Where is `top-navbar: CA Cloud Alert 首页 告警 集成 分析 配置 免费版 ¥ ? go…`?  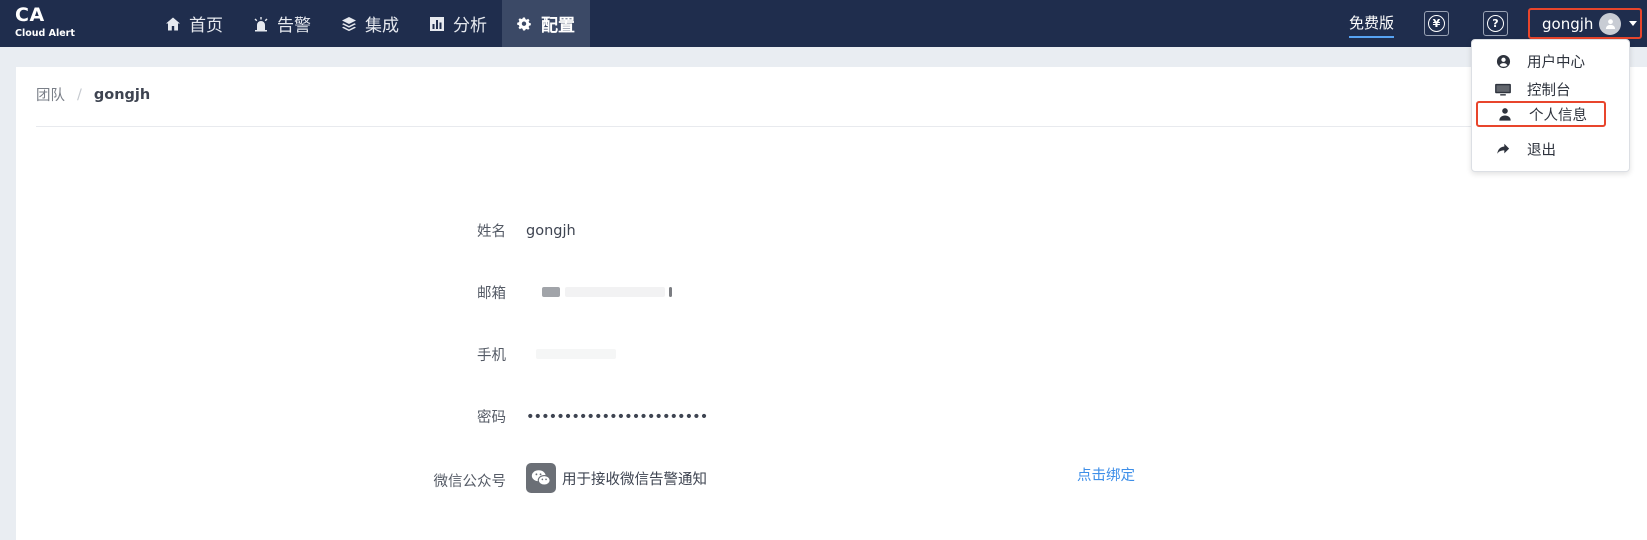
top-navbar: CA Cloud Alert 首页 告警 集成 分析 配置 免费版 ¥ ? go… is located at coordinates (823, 23).